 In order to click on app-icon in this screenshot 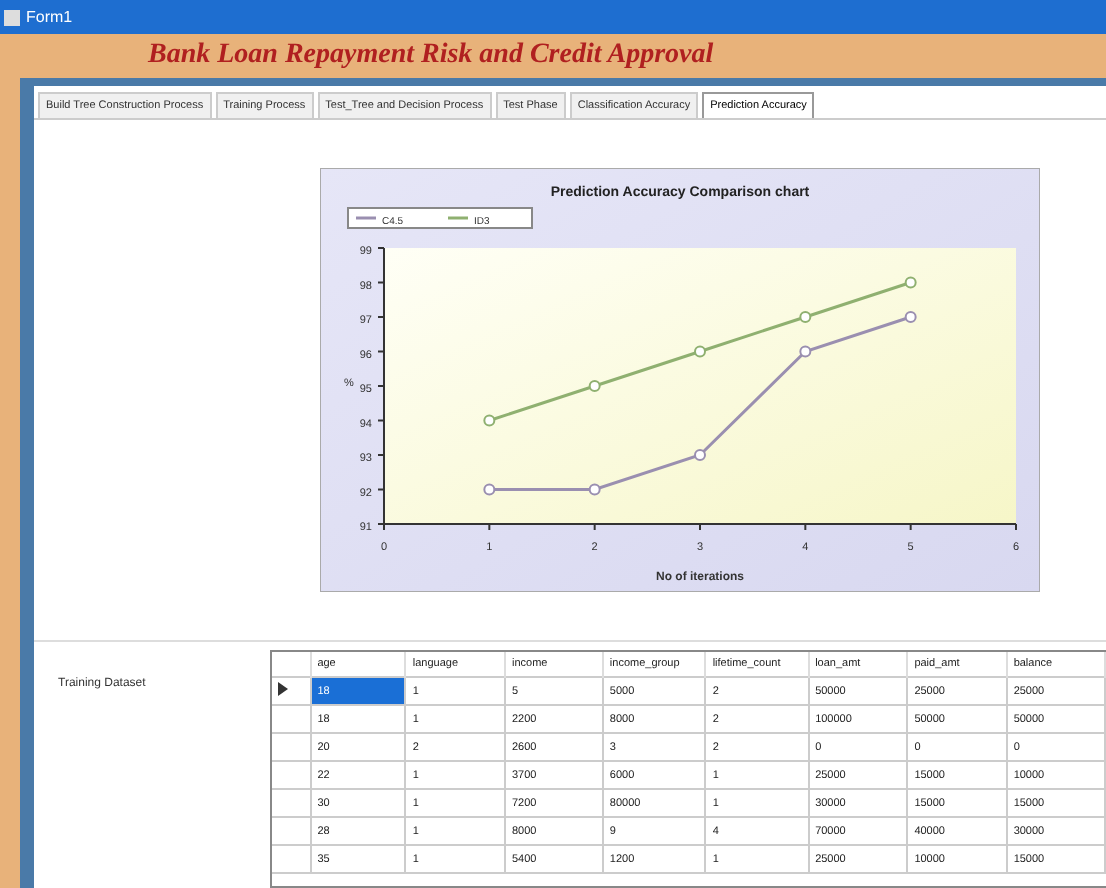, I will do `click(12, 17)`.